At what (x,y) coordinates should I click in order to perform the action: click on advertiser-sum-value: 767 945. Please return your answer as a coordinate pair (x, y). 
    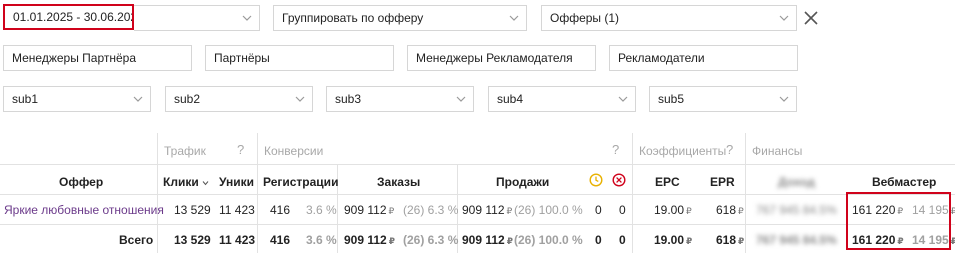
    Looking at the image, I should click on (778, 210).